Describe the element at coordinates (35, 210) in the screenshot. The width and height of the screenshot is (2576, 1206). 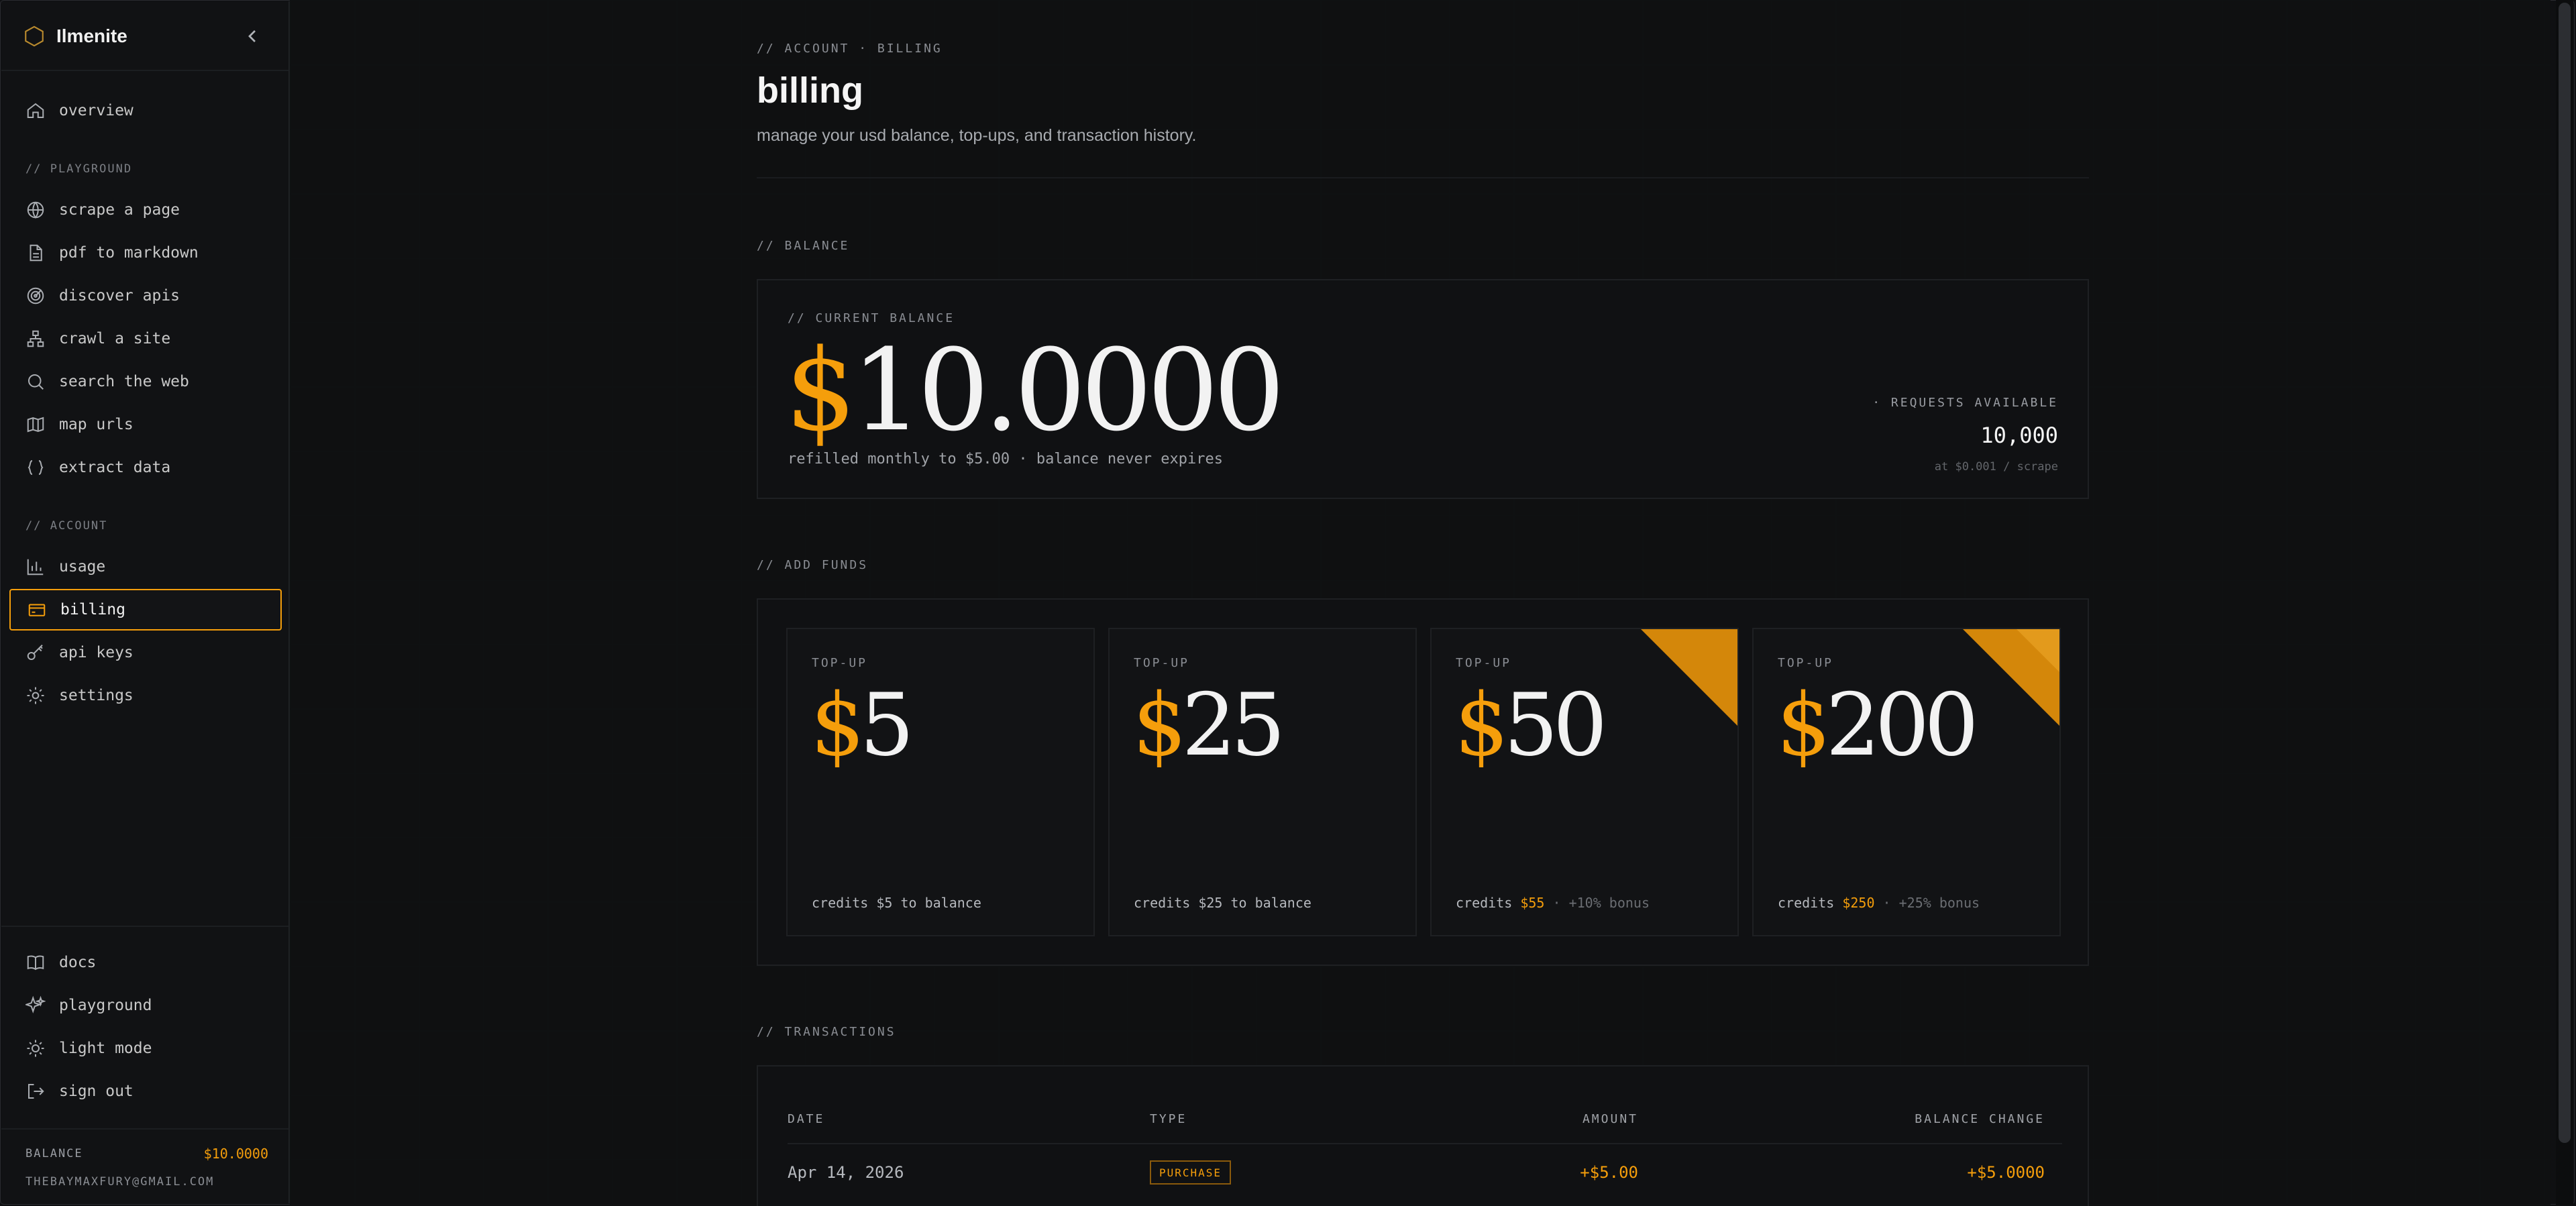
I see `globe-icon` at that location.